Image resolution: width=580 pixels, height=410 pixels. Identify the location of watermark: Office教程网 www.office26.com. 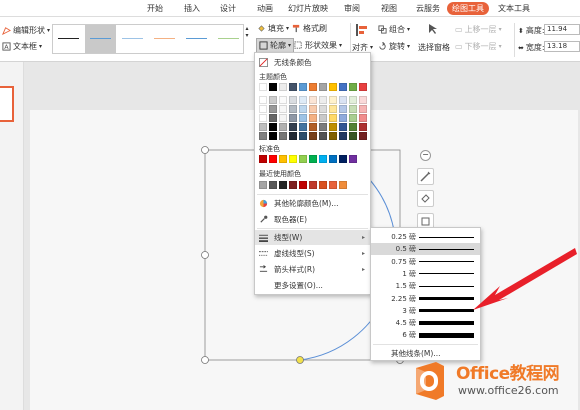
(493, 381).